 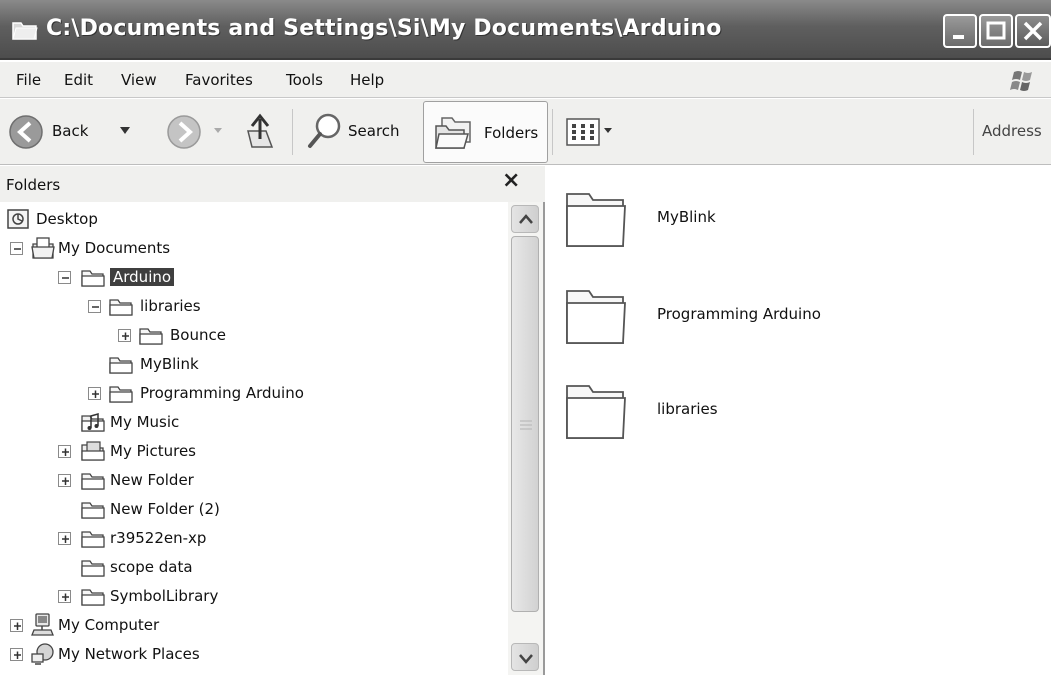 I want to click on tree-item-my-pictures: My Pictures, so click(x=250, y=451).